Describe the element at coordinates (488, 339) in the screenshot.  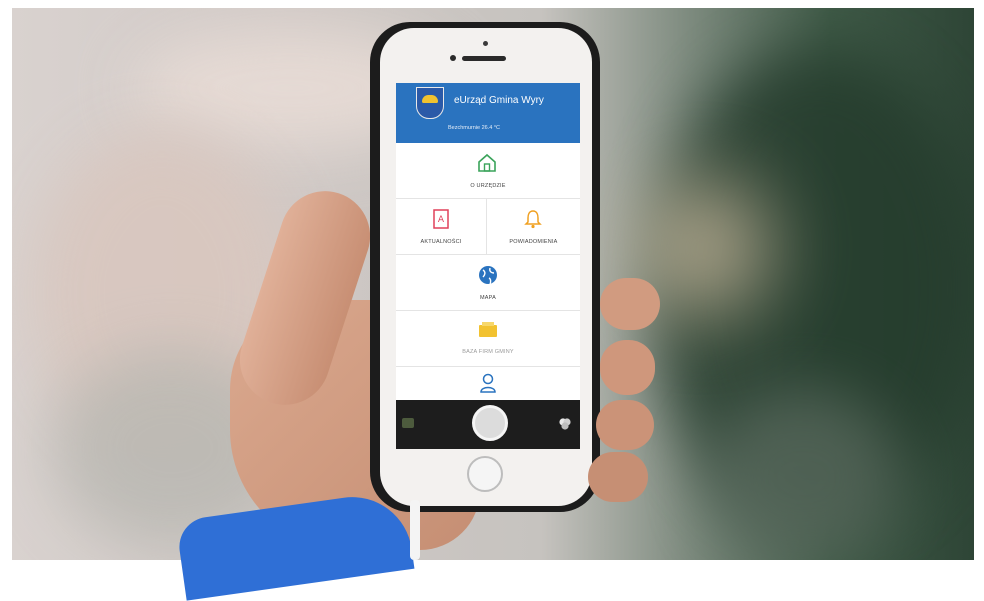
I see `tile-baza-firm: BAZA FIRM GMINY` at that location.